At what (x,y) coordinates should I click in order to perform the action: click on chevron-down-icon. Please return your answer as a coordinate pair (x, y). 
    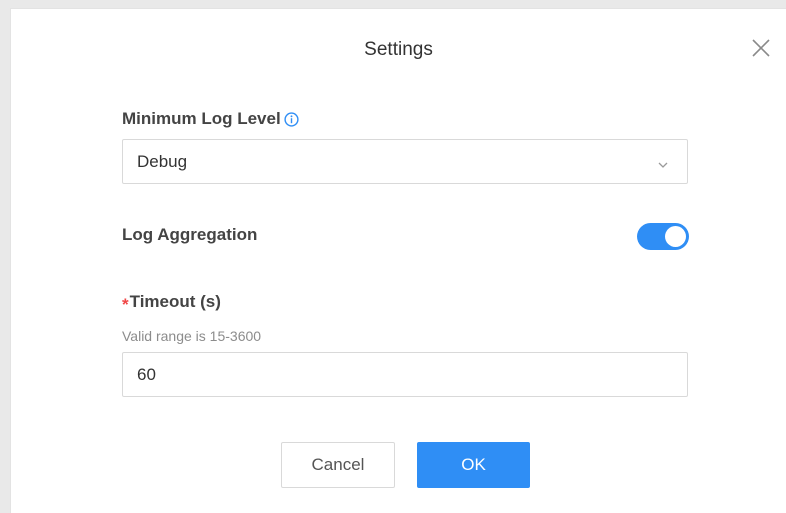
    Looking at the image, I should click on (663, 162).